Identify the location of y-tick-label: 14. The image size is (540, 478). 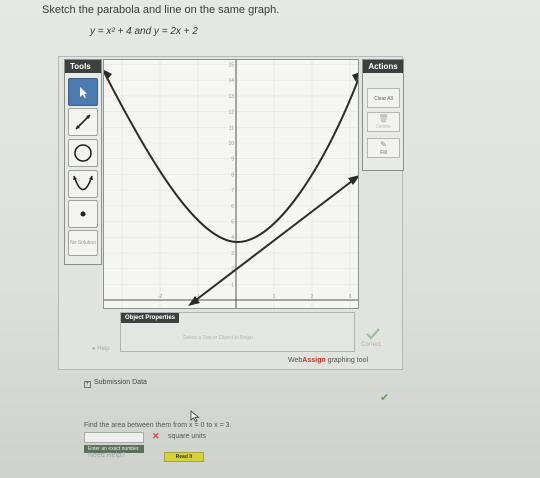
(231, 81).